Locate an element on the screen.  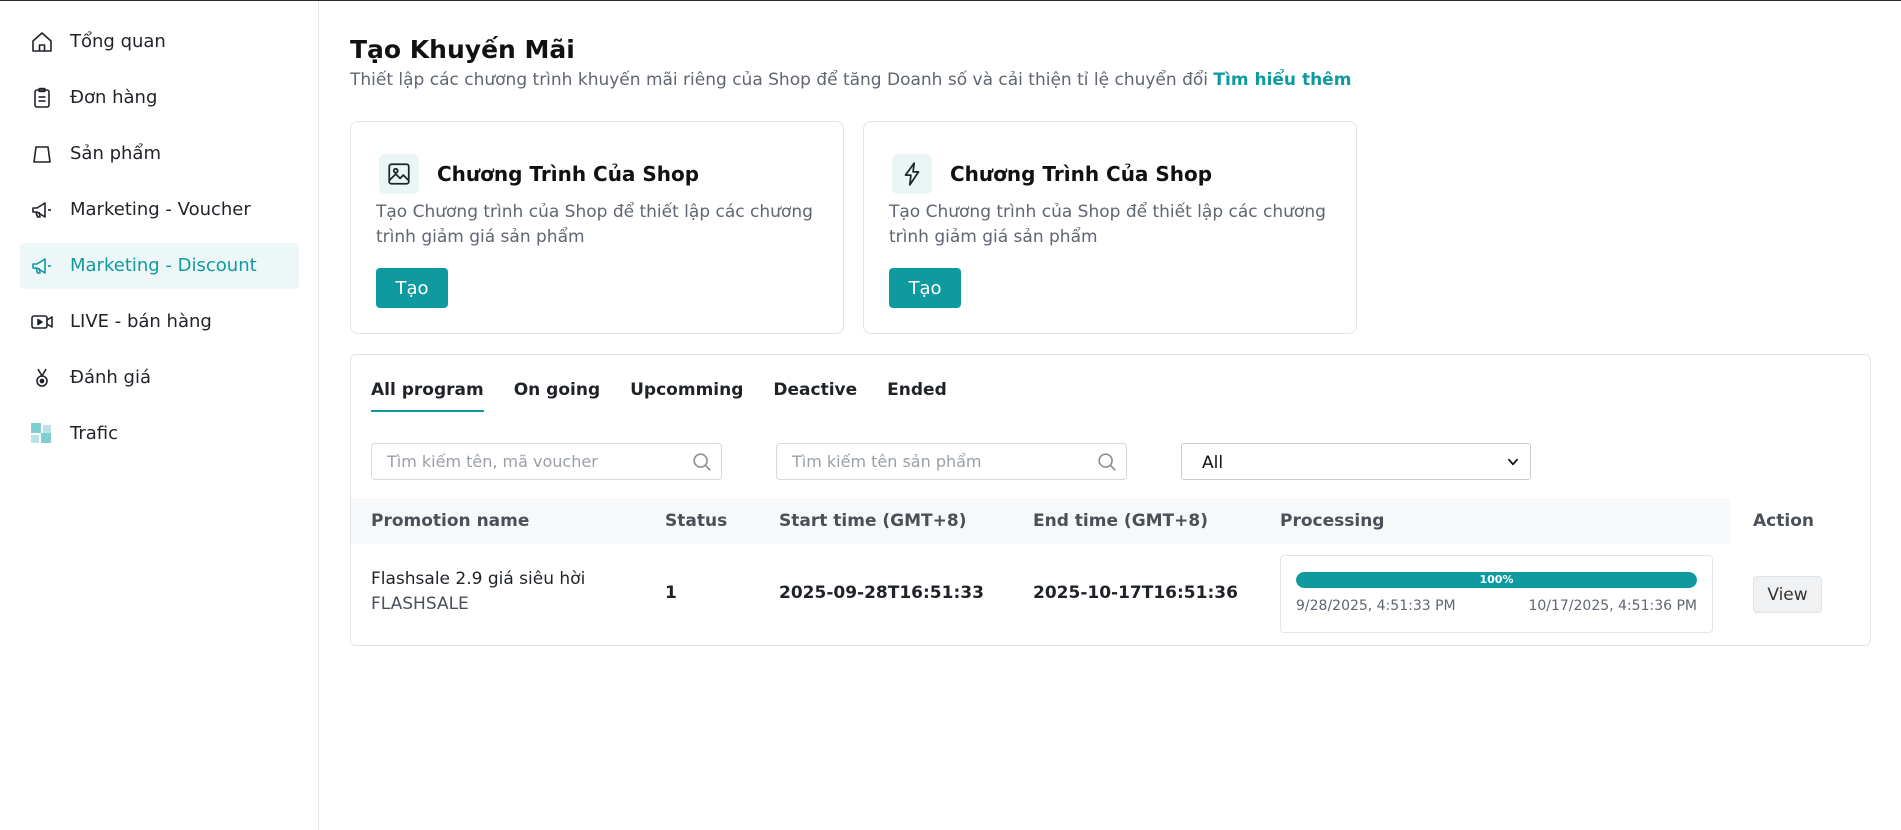
voucher-search is located at coordinates (546, 461).